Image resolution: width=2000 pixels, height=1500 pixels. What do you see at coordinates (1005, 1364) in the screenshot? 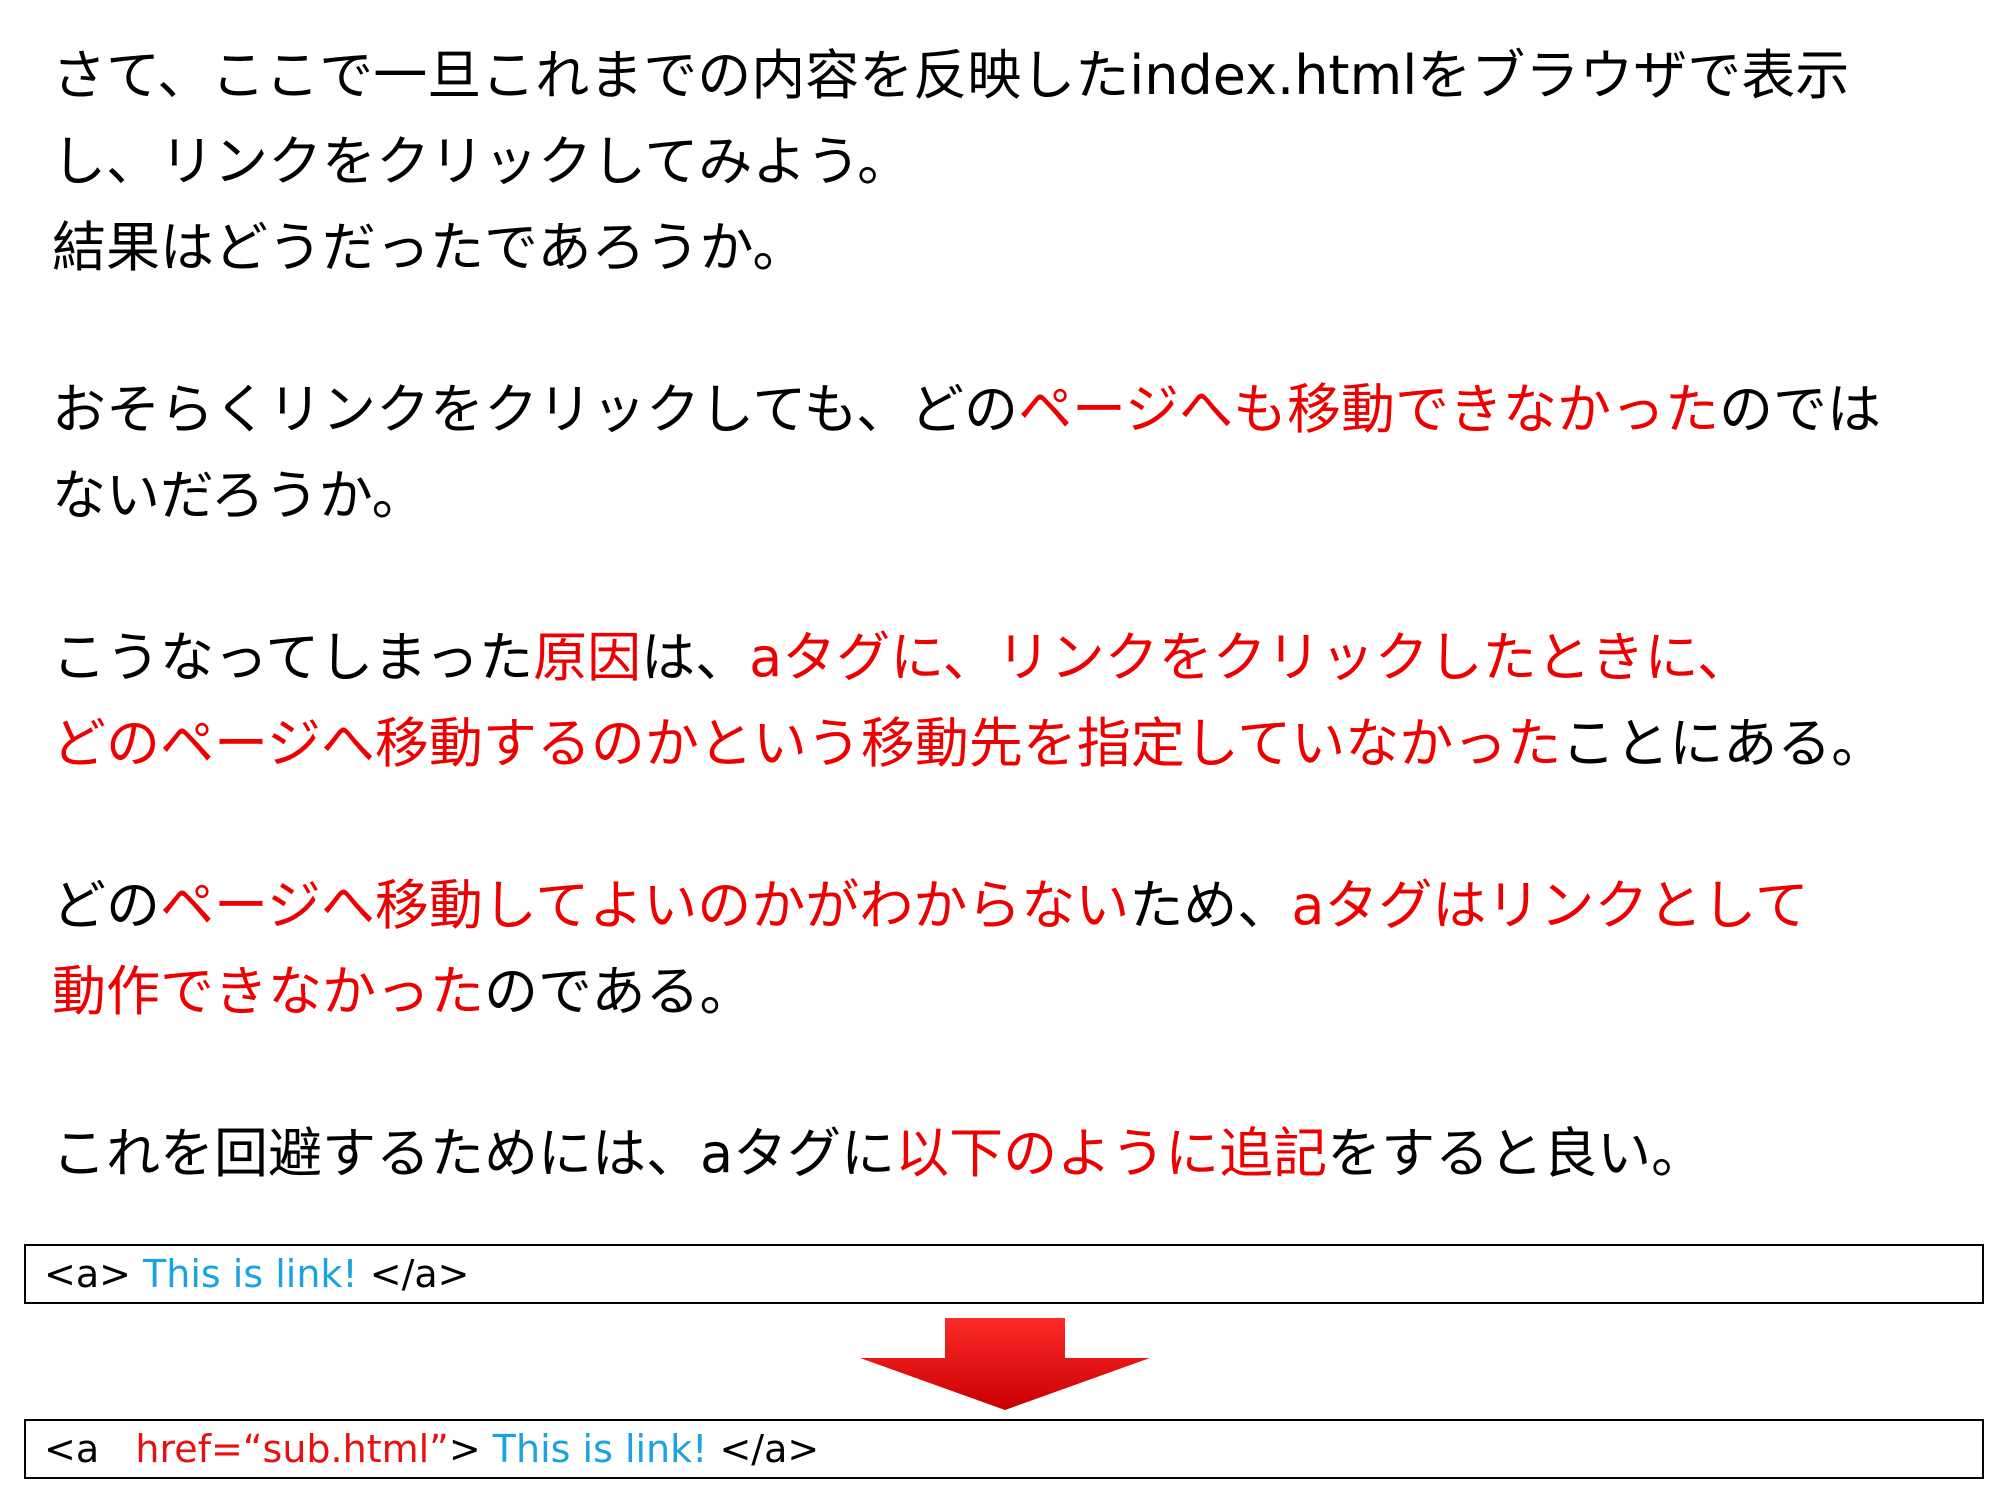
I see `down-arrow-icon` at bounding box center [1005, 1364].